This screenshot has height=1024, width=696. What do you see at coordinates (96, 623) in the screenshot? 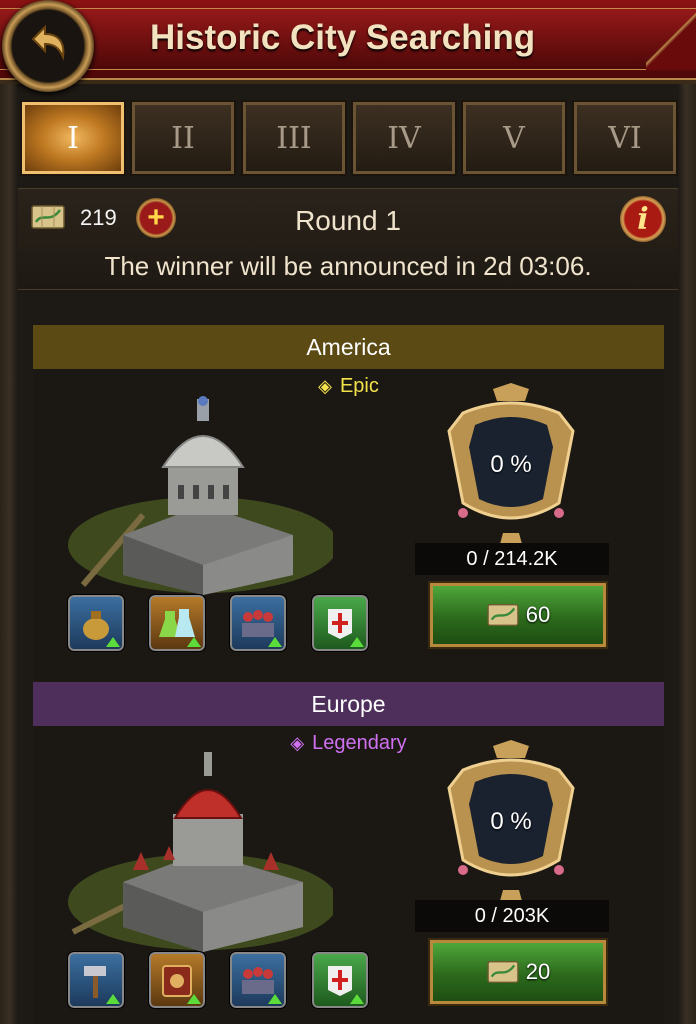
I see `resource-buff-slot` at bounding box center [96, 623].